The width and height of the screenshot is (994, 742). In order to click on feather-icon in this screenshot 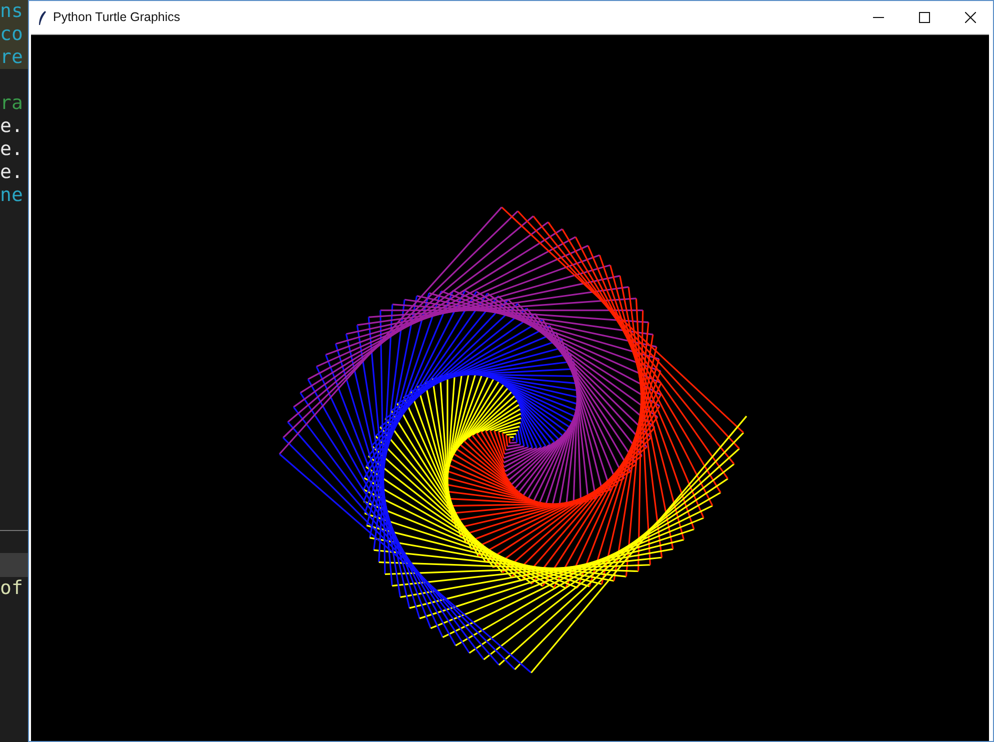, I will do `click(42, 18)`.